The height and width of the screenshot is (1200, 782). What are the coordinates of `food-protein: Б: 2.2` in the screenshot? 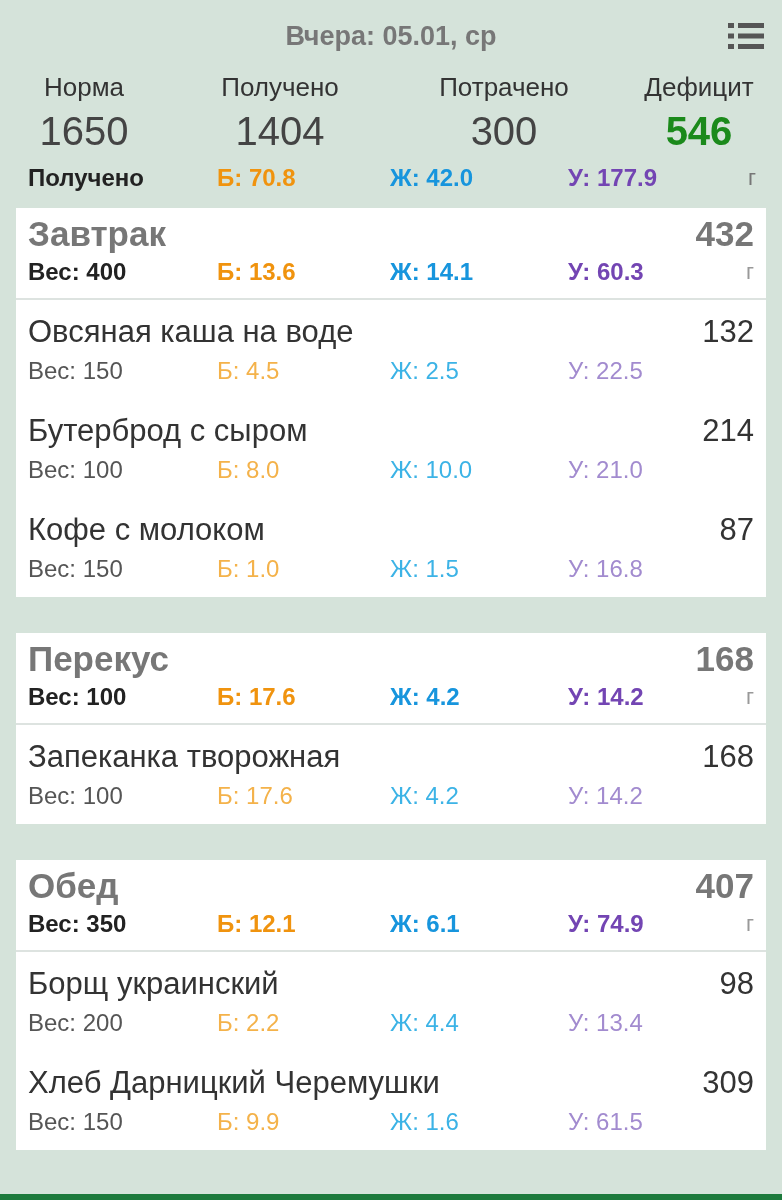 It's located at (249, 1023).